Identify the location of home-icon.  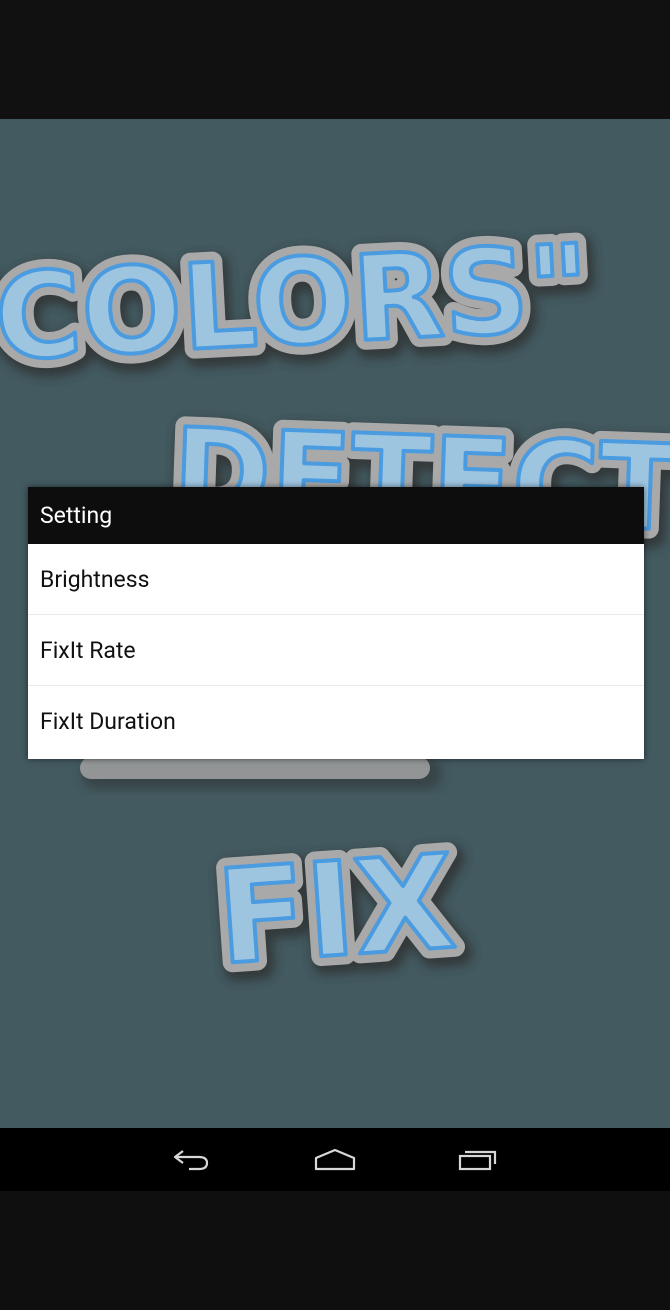
(335, 1159).